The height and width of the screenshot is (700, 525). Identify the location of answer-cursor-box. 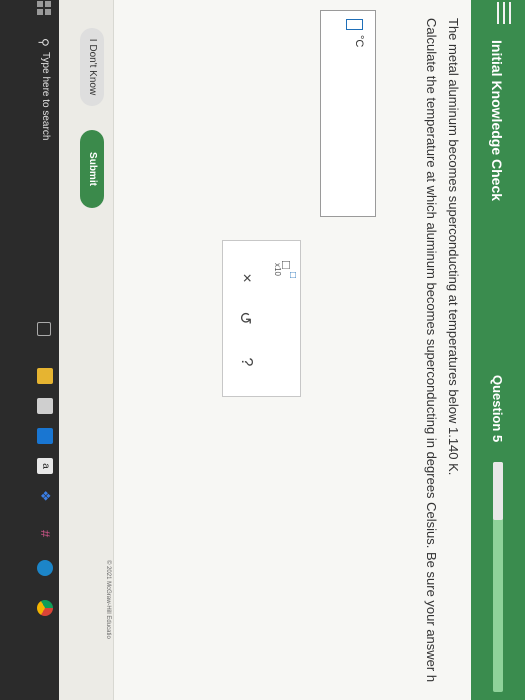
(354, 24).